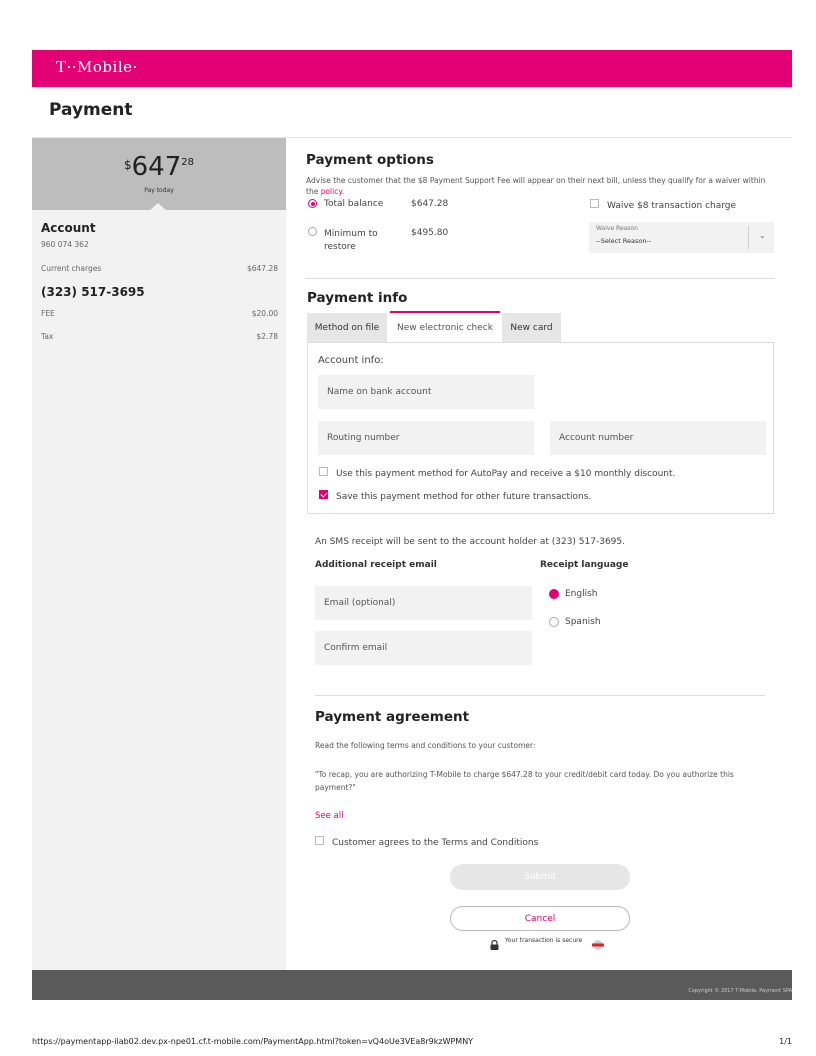 The width and height of the screenshot is (816, 1056). What do you see at coordinates (430, 204) in the screenshot?
I see `total-balance-value: $647.28` at bounding box center [430, 204].